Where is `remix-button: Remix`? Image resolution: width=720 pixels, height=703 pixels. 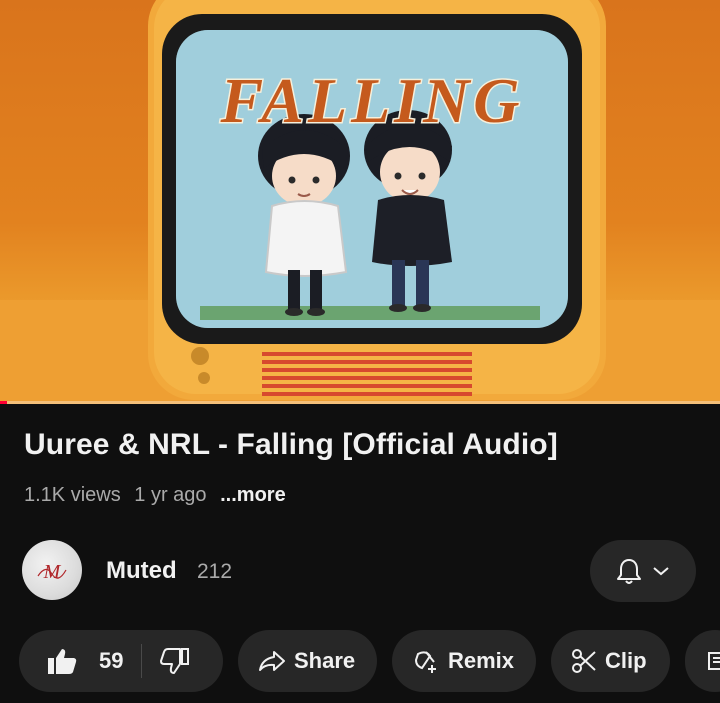
remix-button: Remix is located at coordinates (464, 661).